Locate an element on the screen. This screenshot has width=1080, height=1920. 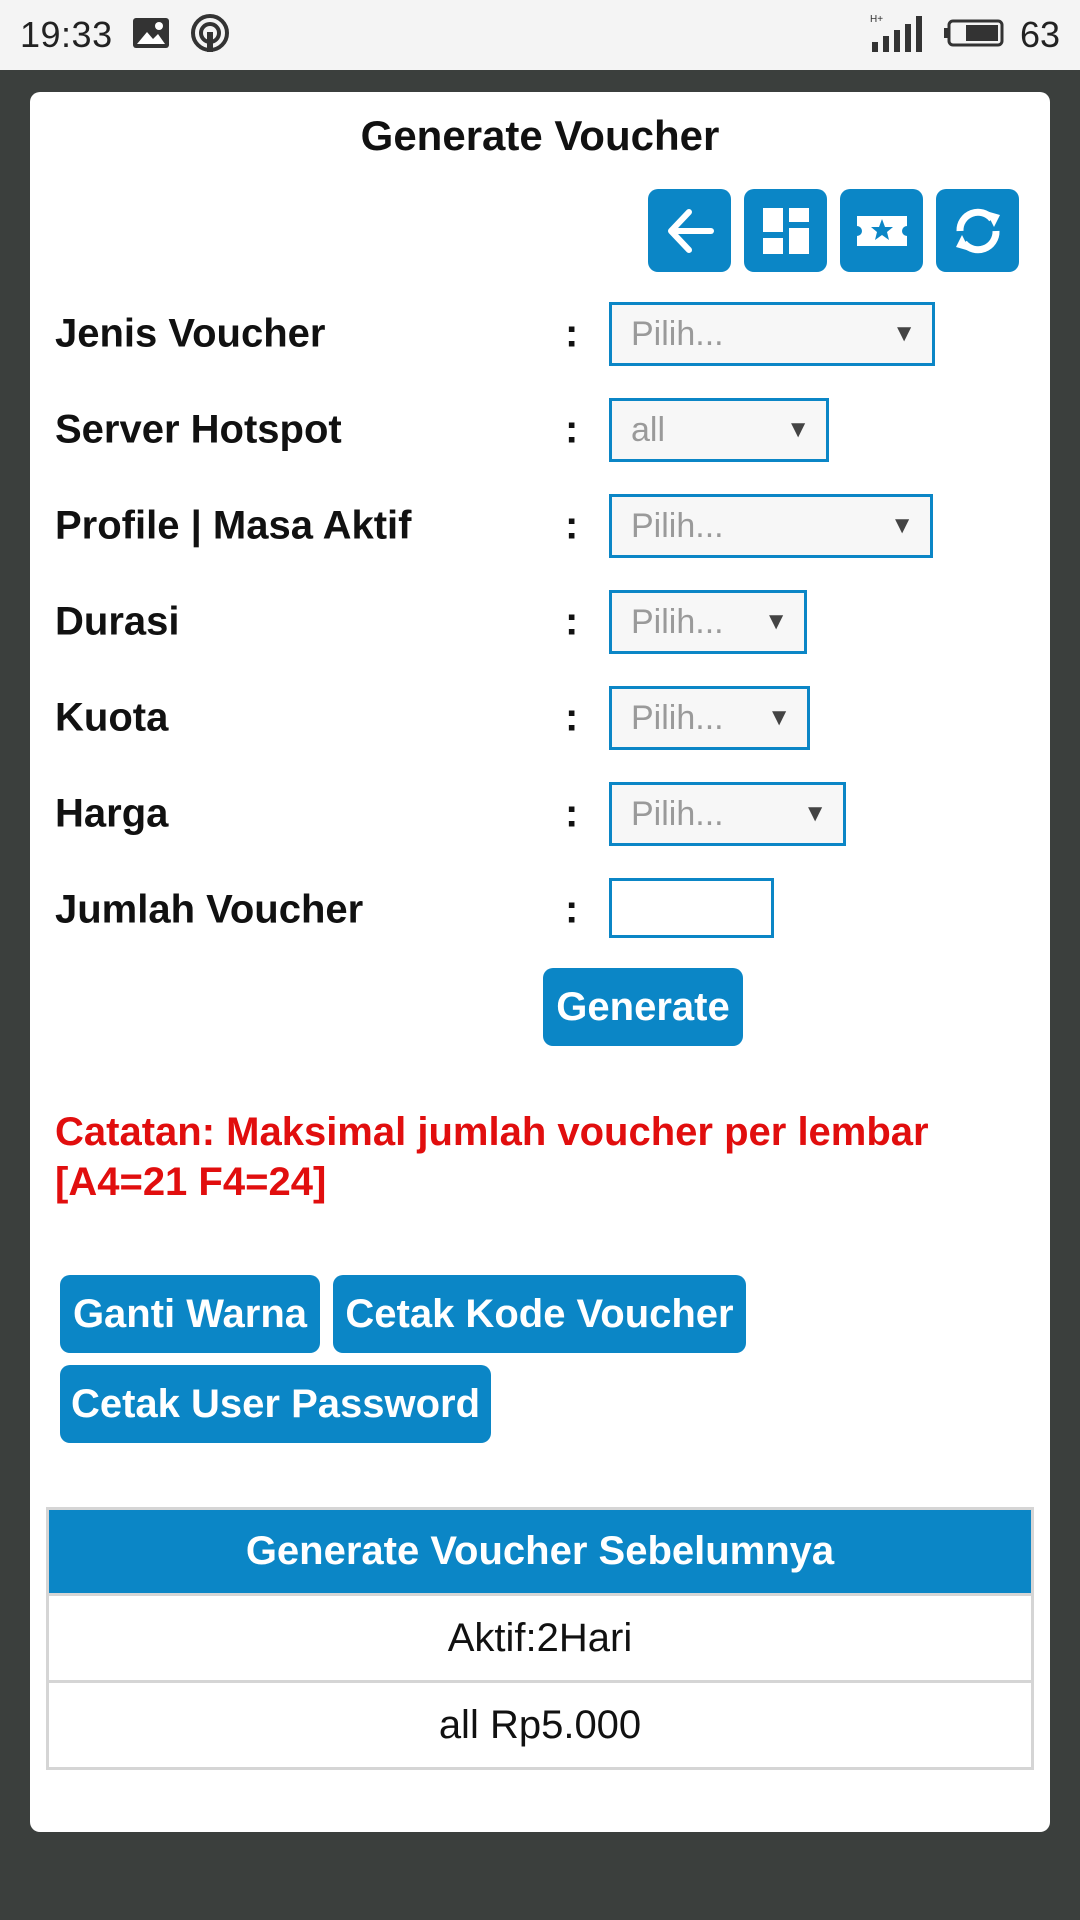
cetak-user-password-button: Cetak User Password is located at coordinates (275, 1404).